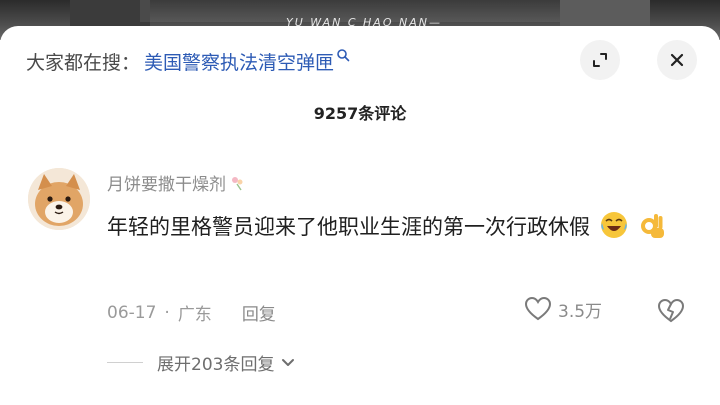 This screenshot has width=720, height=405. What do you see at coordinates (580, 311) in the screenshot?
I see `like-count: 3.5万` at bounding box center [580, 311].